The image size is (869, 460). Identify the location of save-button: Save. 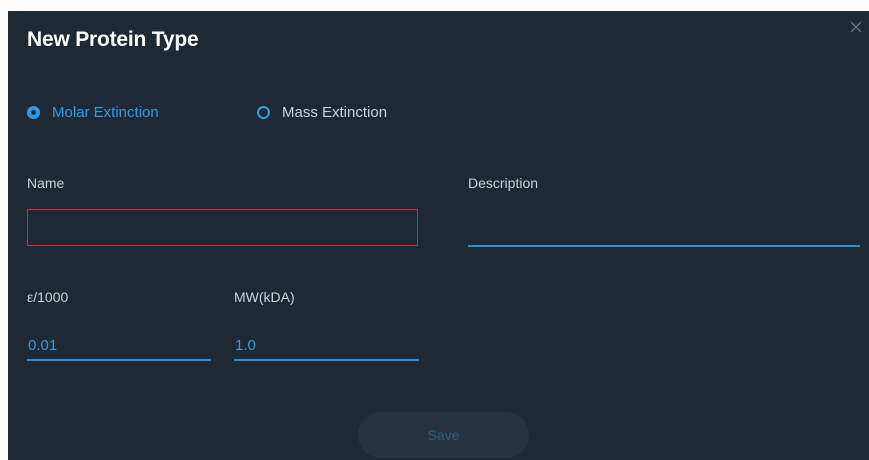
(443, 435).